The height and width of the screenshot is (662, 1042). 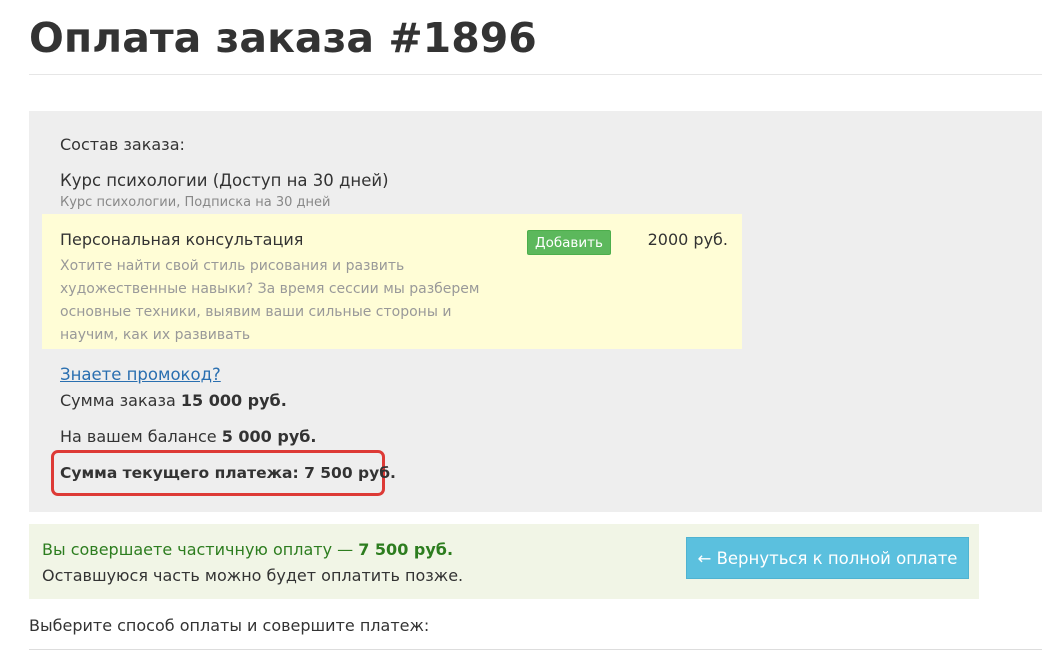 What do you see at coordinates (122, 144) in the screenshot?
I see `order-composition-label: Состав заказа:` at bounding box center [122, 144].